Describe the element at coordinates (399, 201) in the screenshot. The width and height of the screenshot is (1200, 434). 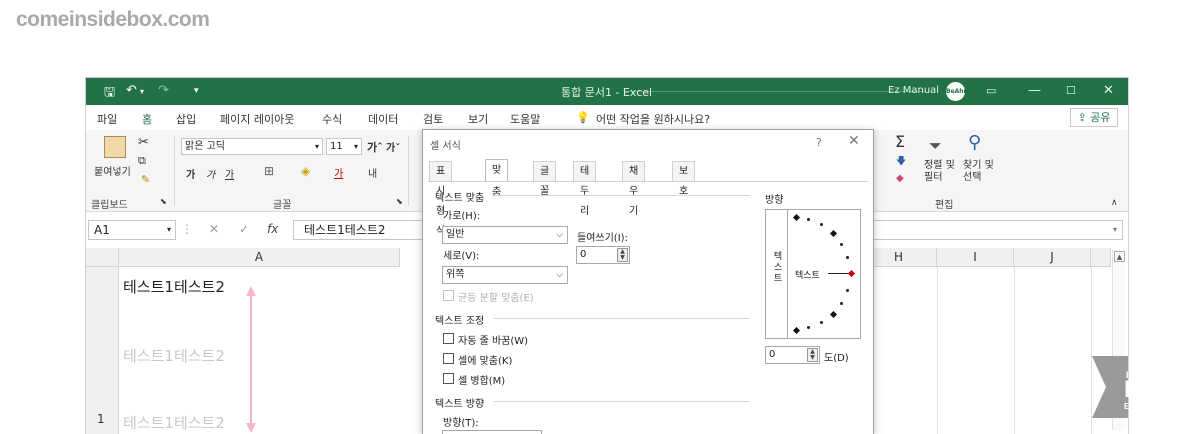
I see `font-launcher-icon: ⬊` at that location.